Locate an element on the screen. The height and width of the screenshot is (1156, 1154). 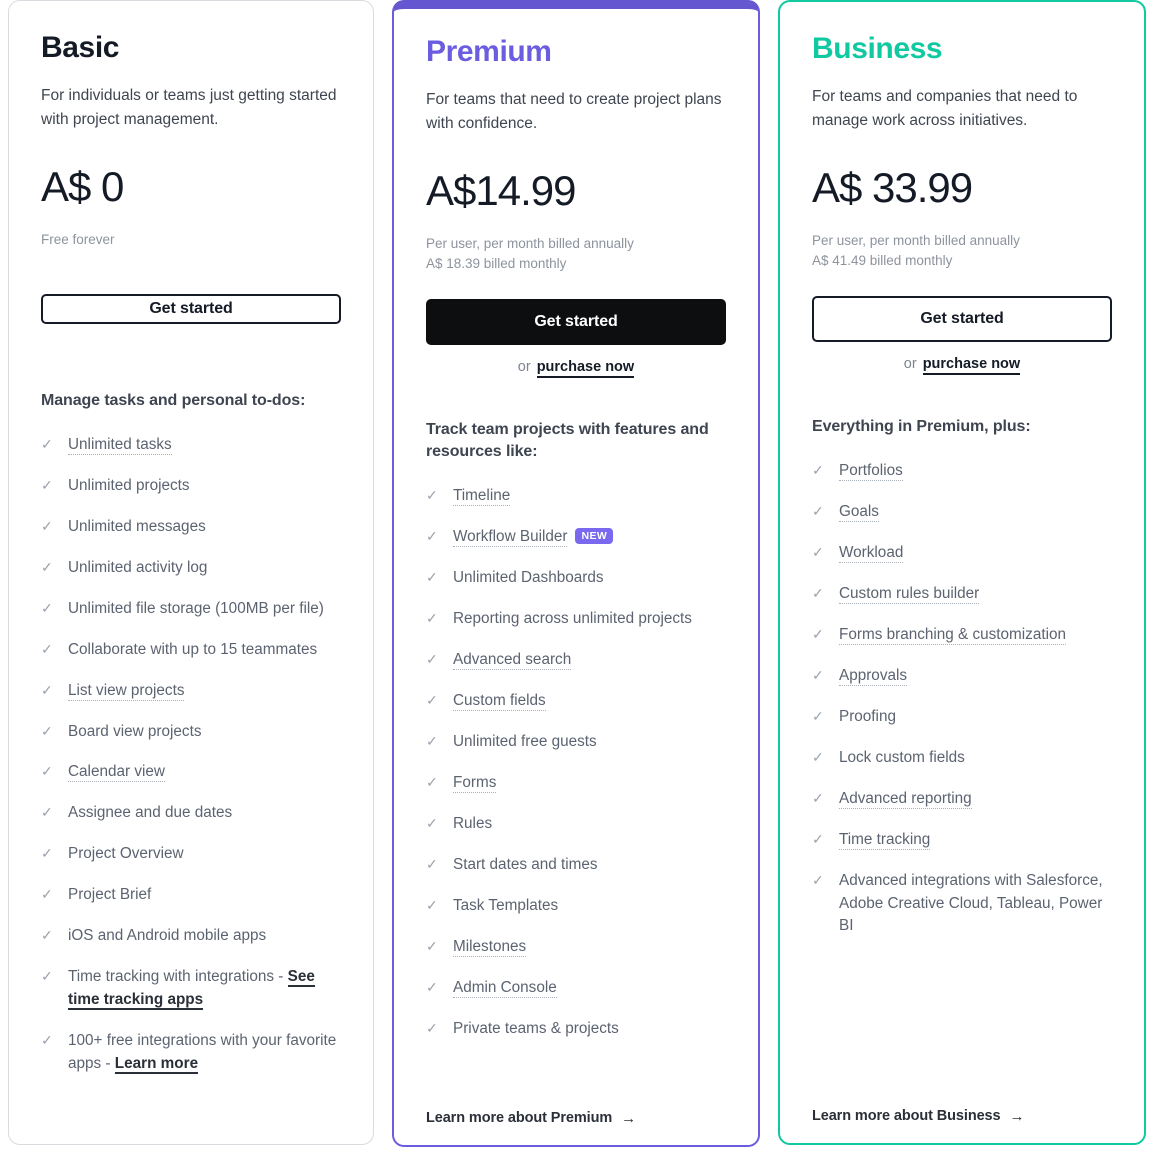
feature-tooltip-link: Calendar view is located at coordinates (116, 773).